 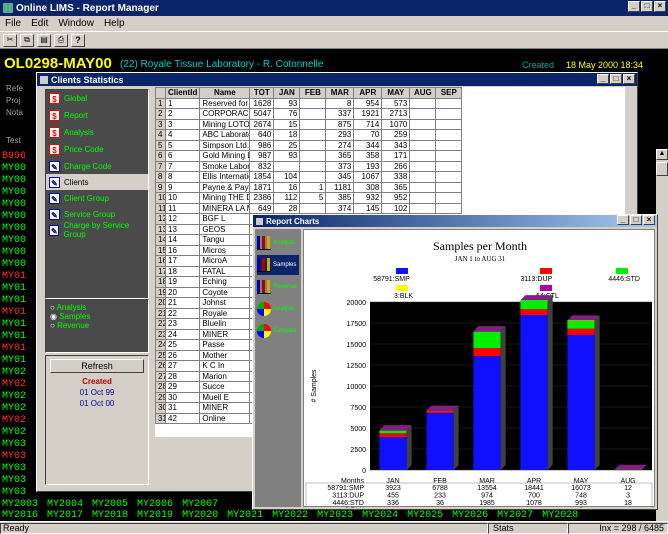 What do you see at coordinates (309, 208) in the screenshot?
I see `table-row: 11 11 MINERA LA M 649 28 374 145 102` at bounding box center [309, 208].